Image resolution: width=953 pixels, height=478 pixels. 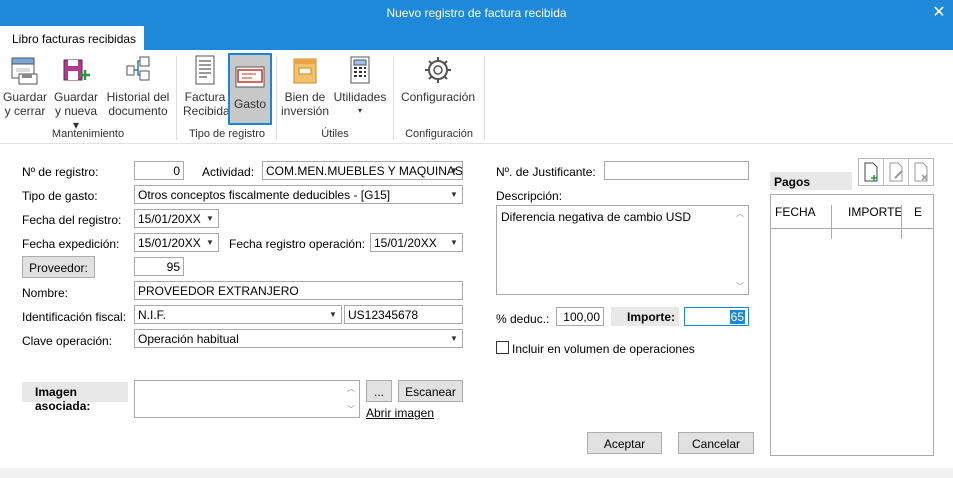 I want to click on scan-button: Escanear, so click(x=430, y=391).